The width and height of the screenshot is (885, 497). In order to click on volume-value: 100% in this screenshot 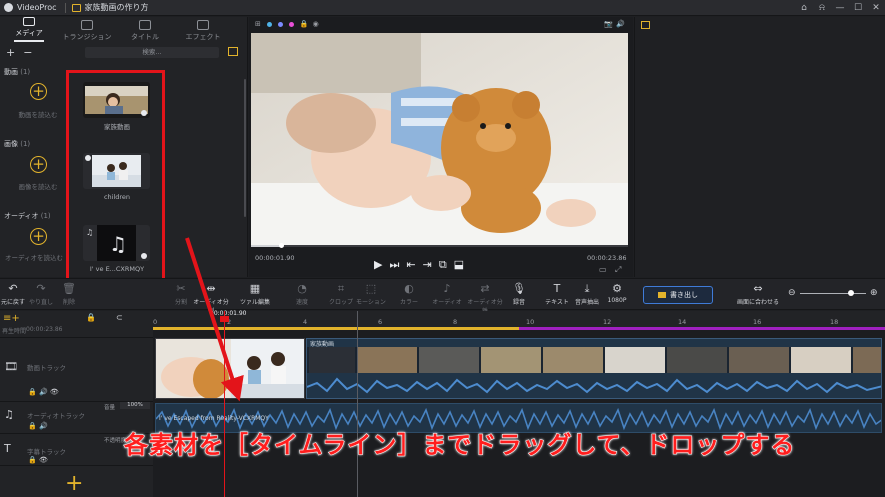, I will do `click(135, 405)`.